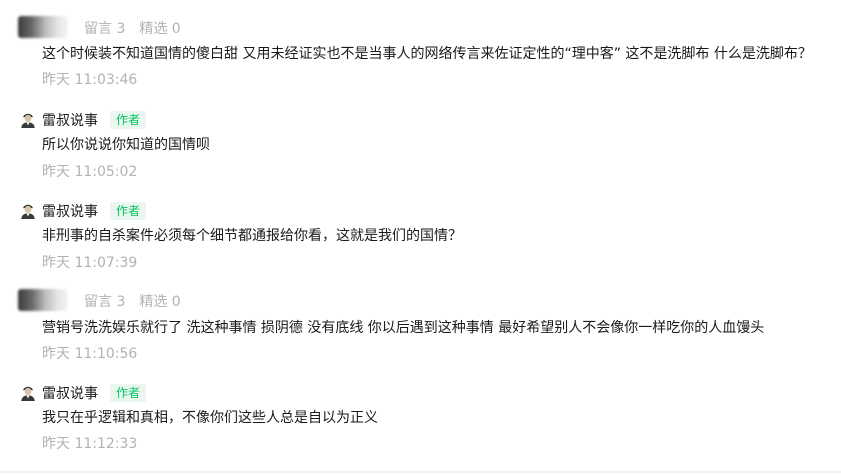 The image size is (841, 474). Describe the element at coordinates (252, 236) in the screenshot. I see `comment-text: 非刑事的自杀案件必须每个细节都通报给你看，这就是我们的国情？` at that location.